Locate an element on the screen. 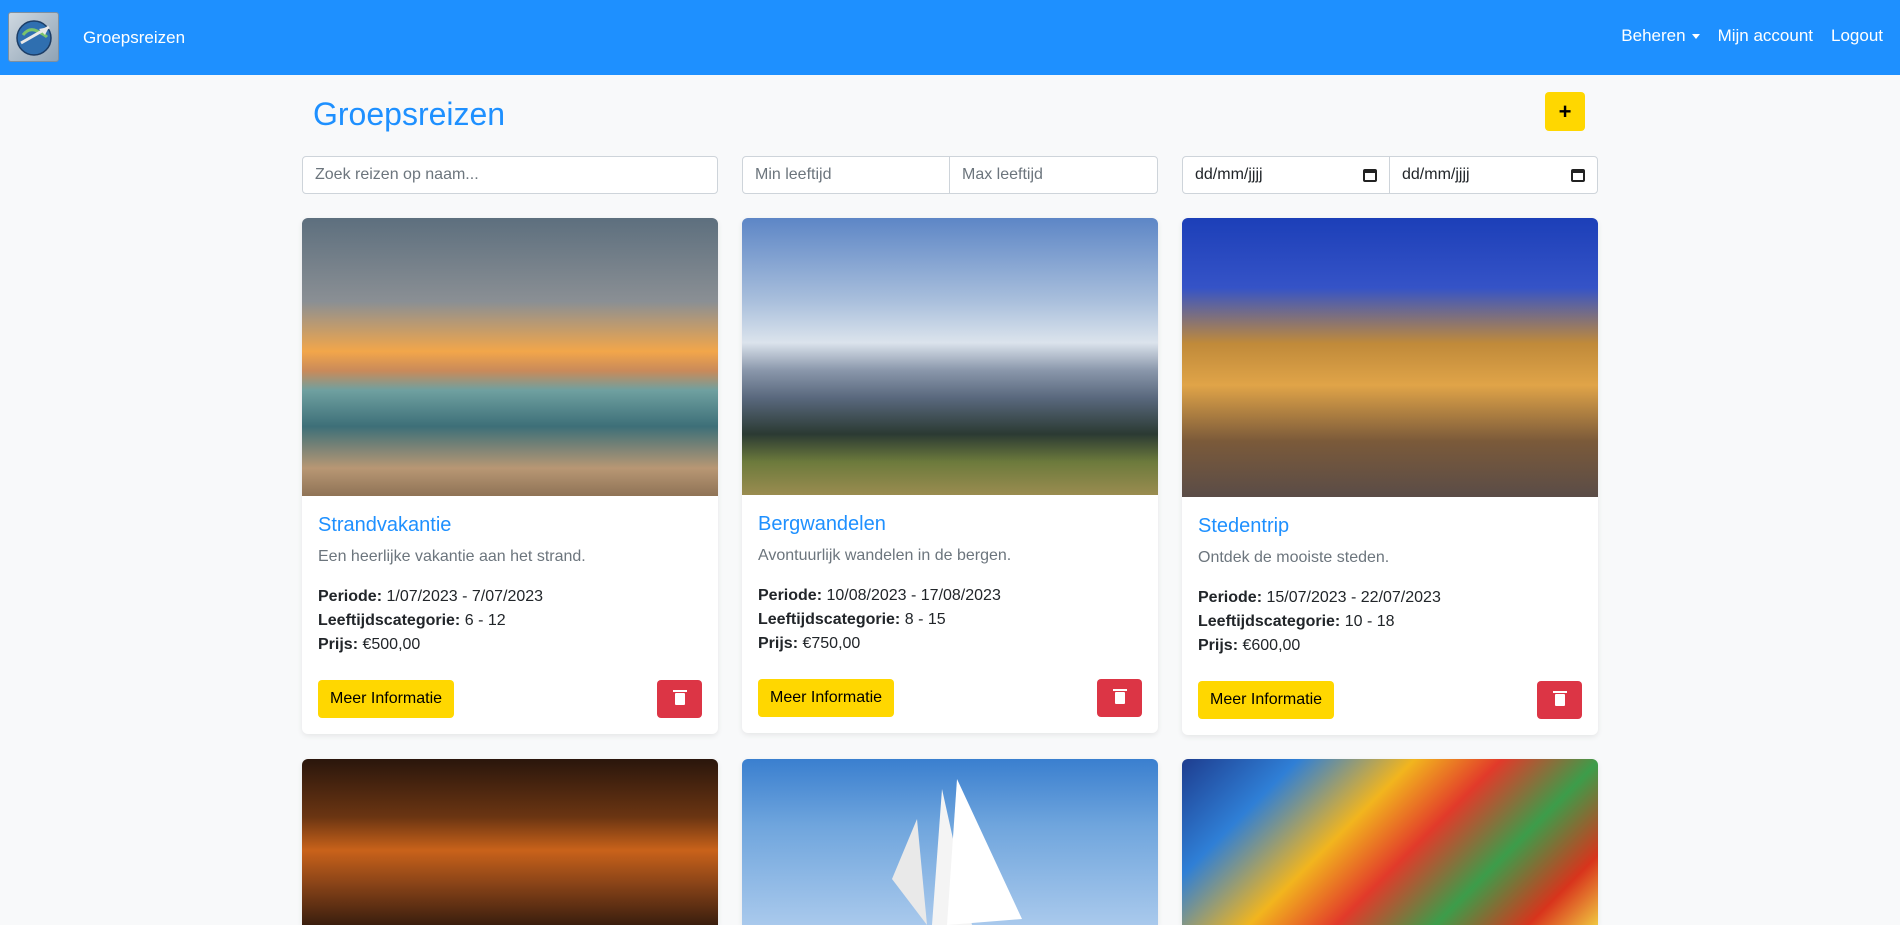 The height and width of the screenshot is (925, 1900). page-title: Groepsreizen is located at coordinates (409, 114).